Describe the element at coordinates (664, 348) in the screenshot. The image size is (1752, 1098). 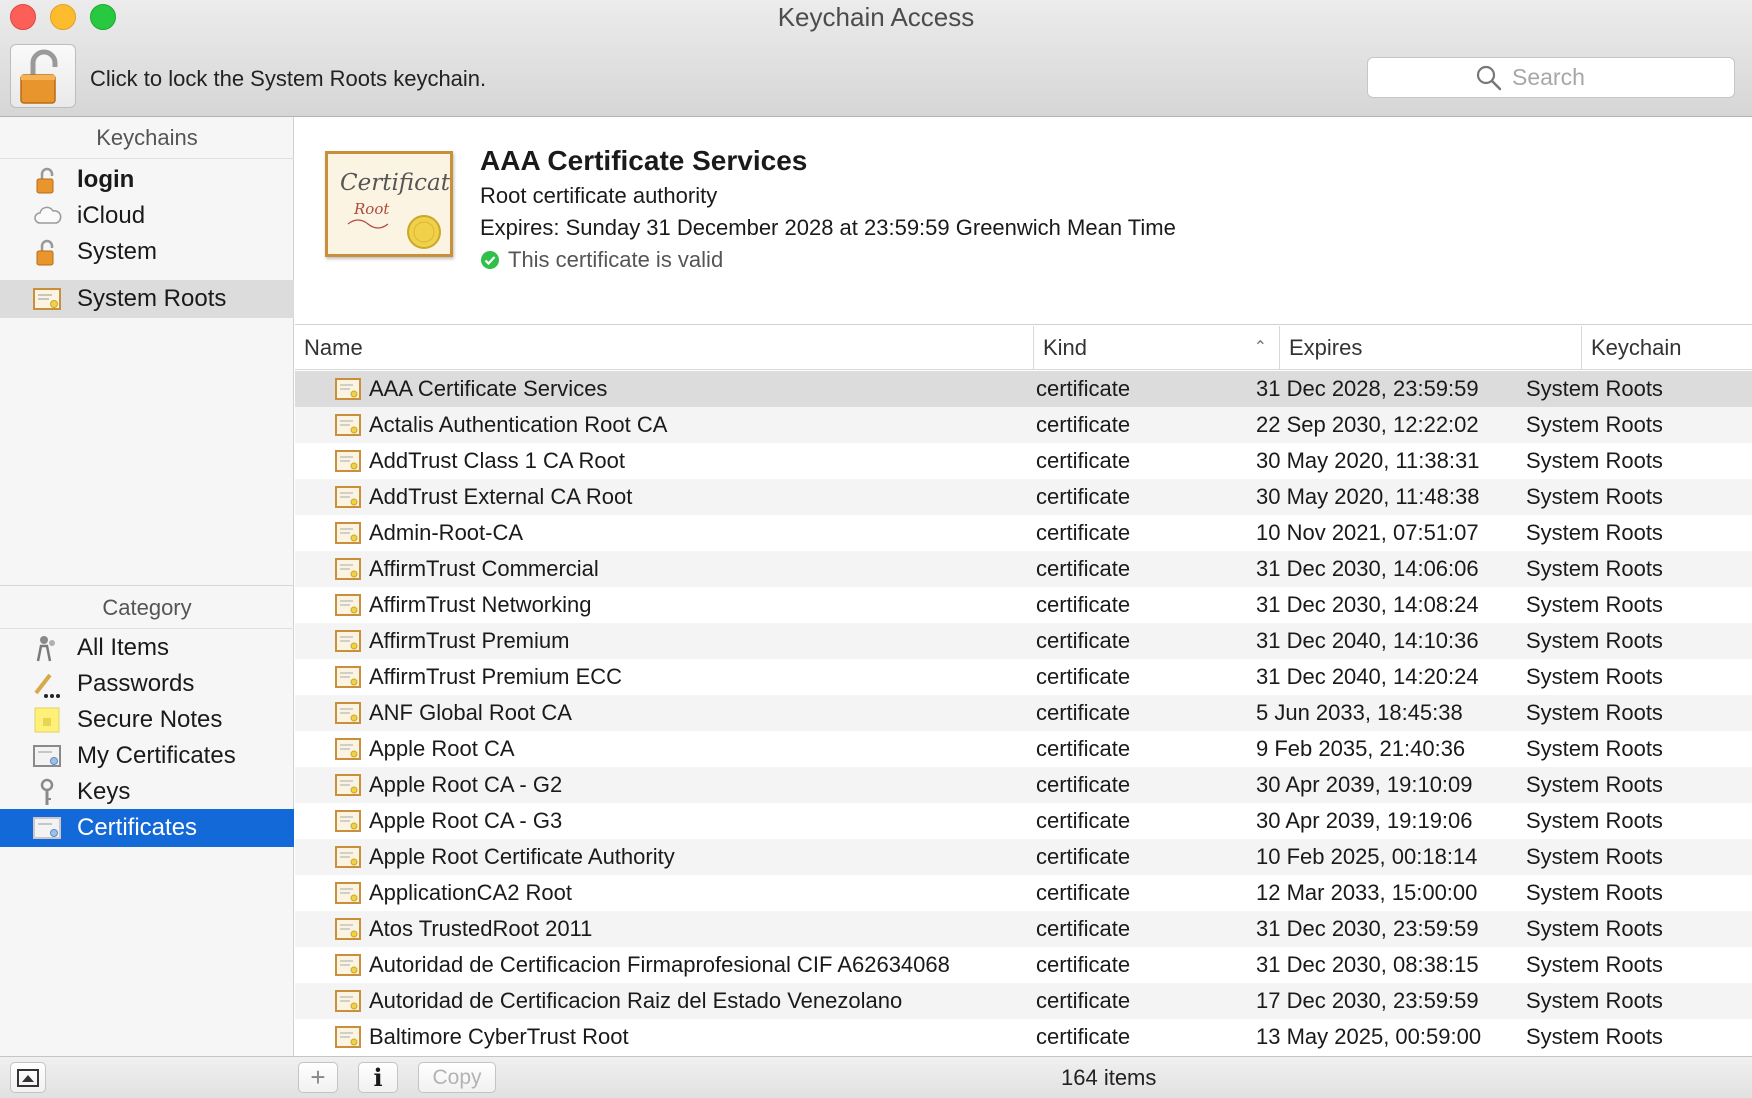
I see `column-header-name: Name` at that location.